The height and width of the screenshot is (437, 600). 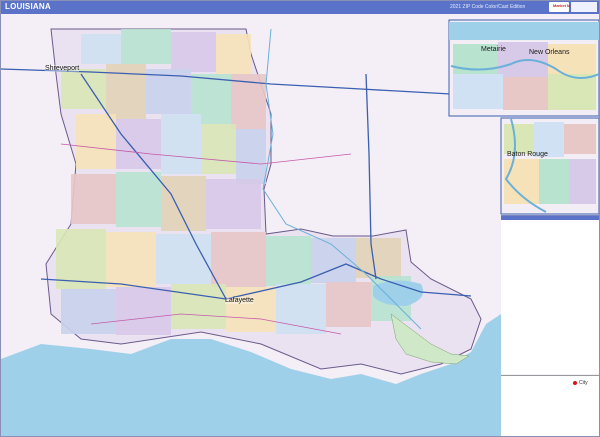 What do you see at coordinates (62, 68) in the screenshot?
I see `city-label-shreveport: Shreveport` at bounding box center [62, 68].